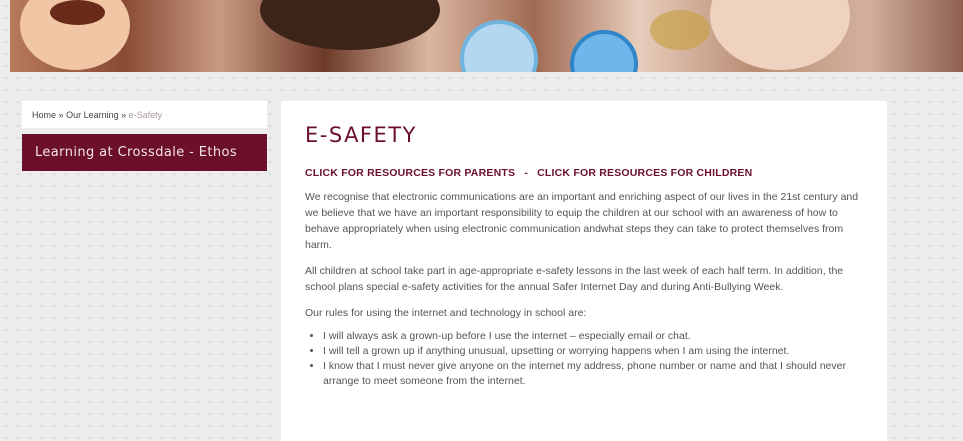 The height and width of the screenshot is (441, 963). Describe the element at coordinates (410, 173) in the screenshot. I see `parents-resources-link: CLICK FOR RESOURCES FOR PARENTS` at that location.